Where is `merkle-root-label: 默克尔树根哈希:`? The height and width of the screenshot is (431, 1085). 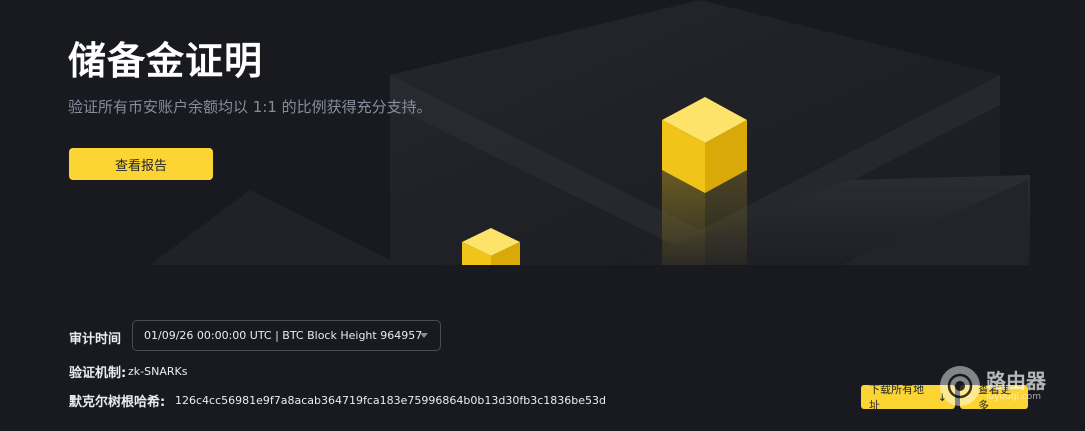 merkle-root-label: 默克尔树根哈希: is located at coordinates (117, 402).